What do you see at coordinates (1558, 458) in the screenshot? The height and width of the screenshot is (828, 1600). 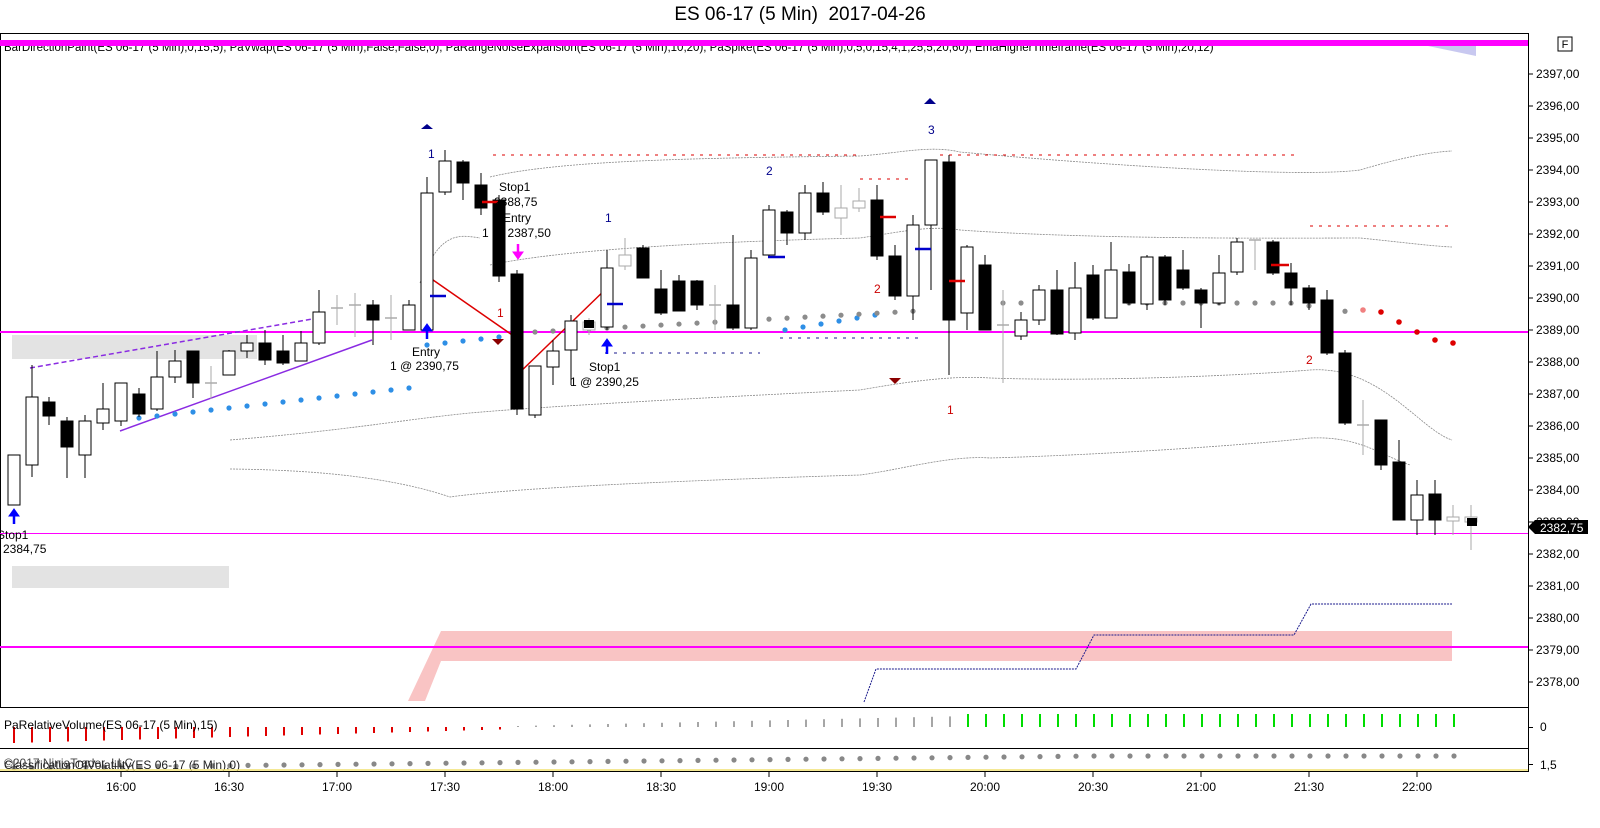 I see `price-tick-label: 2385,00` at bounding box center [1558, 458].